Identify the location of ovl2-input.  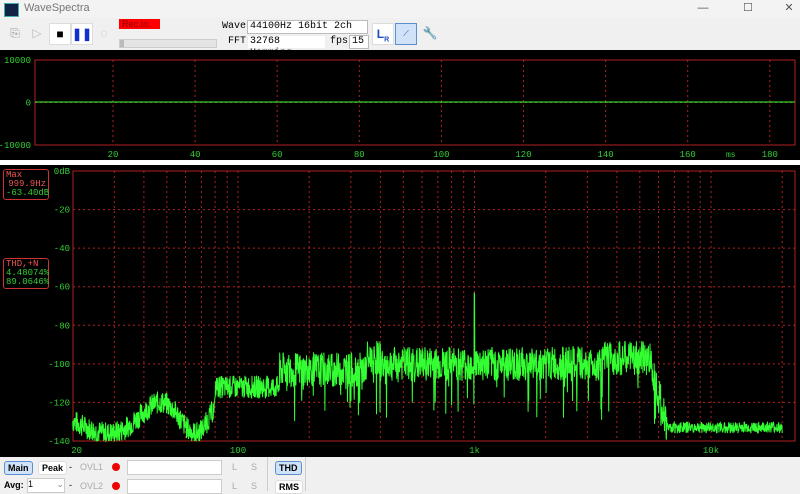
(174, 486).